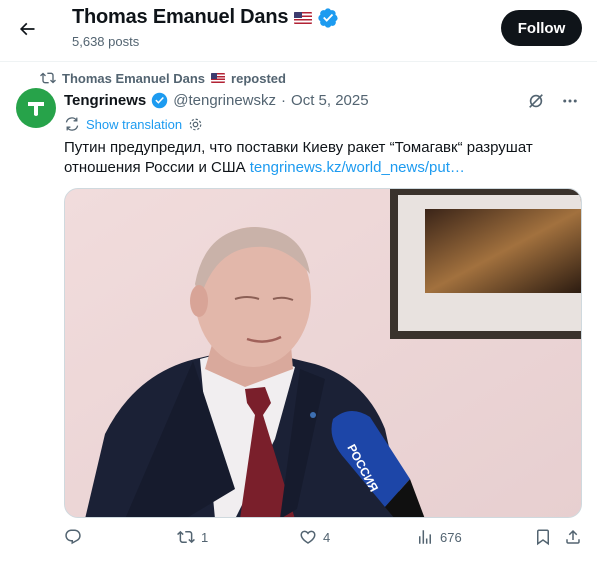 The height and width of the screenshot is (563, 597). I want to click on grok-button, so click(536, 101).